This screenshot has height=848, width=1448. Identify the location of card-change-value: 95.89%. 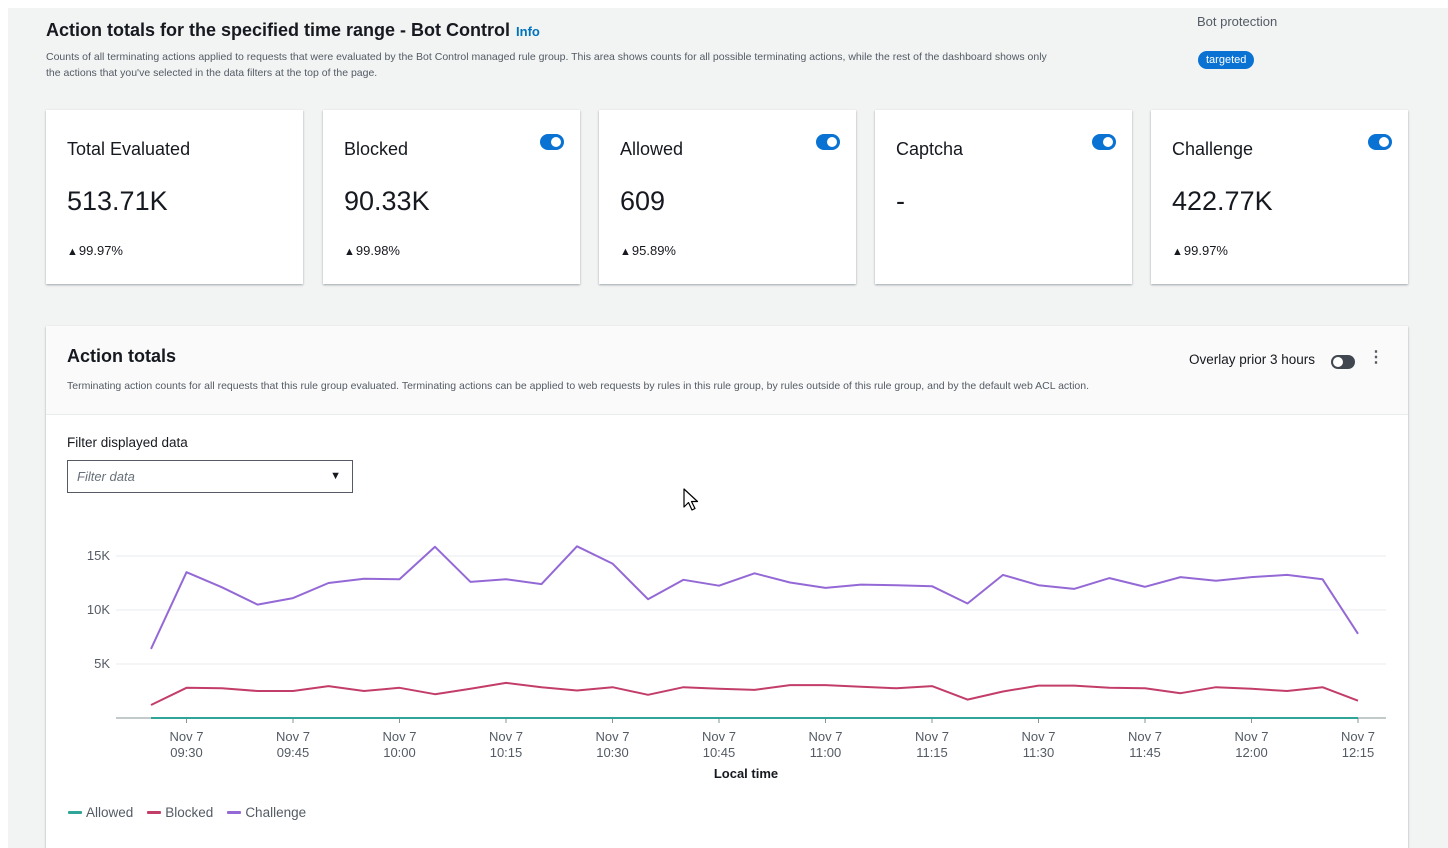
(653, 250).